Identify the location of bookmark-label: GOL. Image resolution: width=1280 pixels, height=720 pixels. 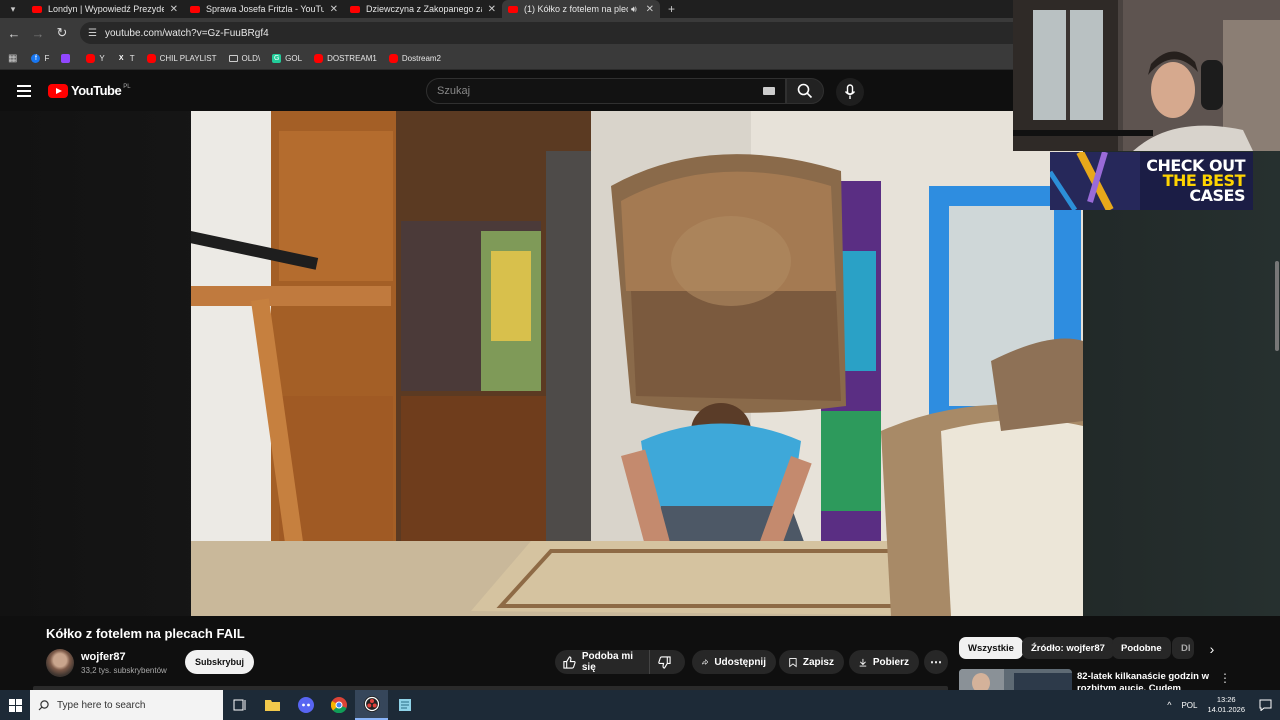
(294, 58).